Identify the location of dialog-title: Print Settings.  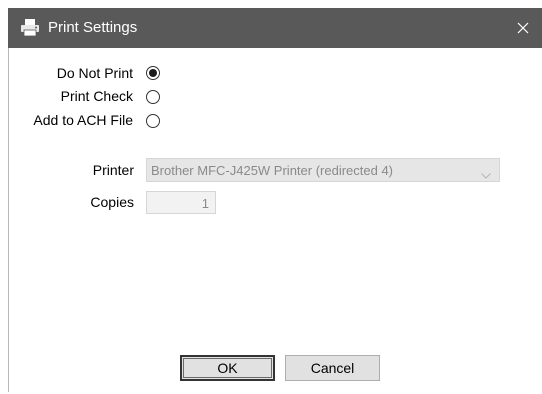
(93, 27).